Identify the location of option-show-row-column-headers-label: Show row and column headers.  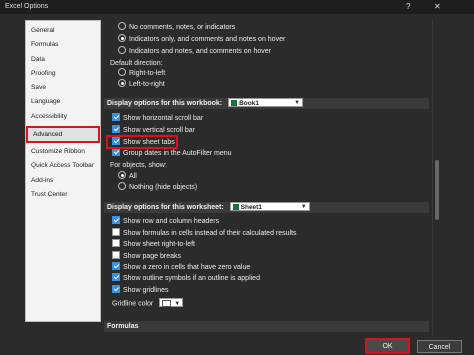
(171, 221).